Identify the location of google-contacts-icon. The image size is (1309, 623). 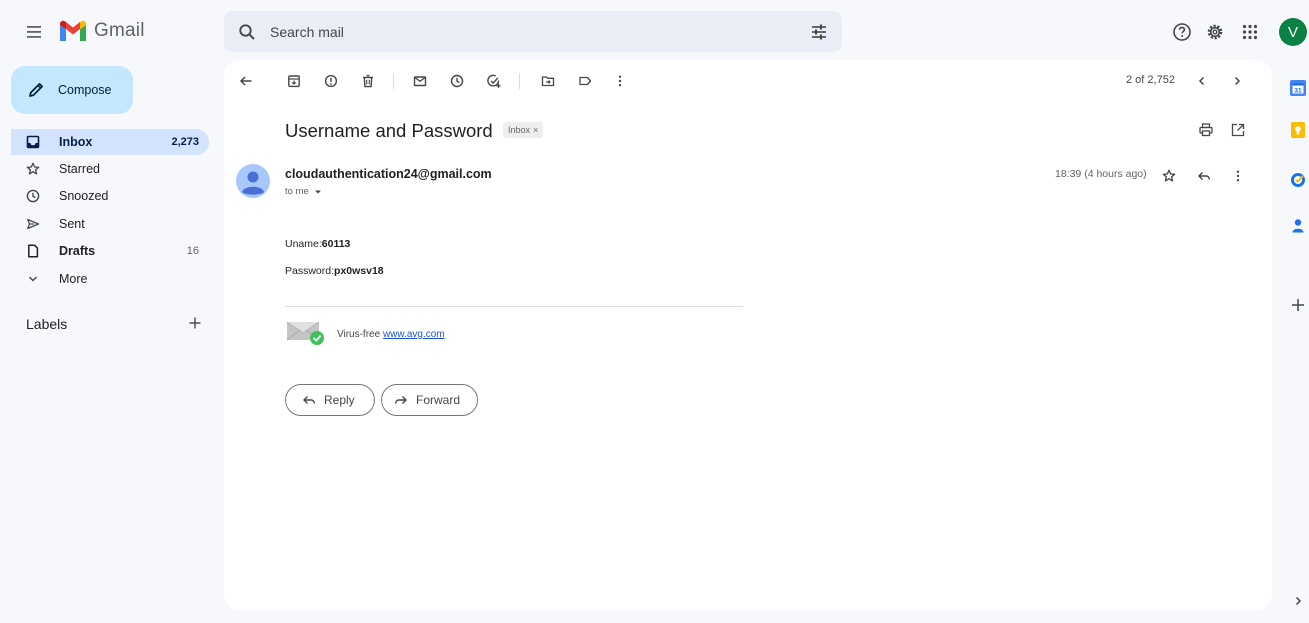
(1298, 226).